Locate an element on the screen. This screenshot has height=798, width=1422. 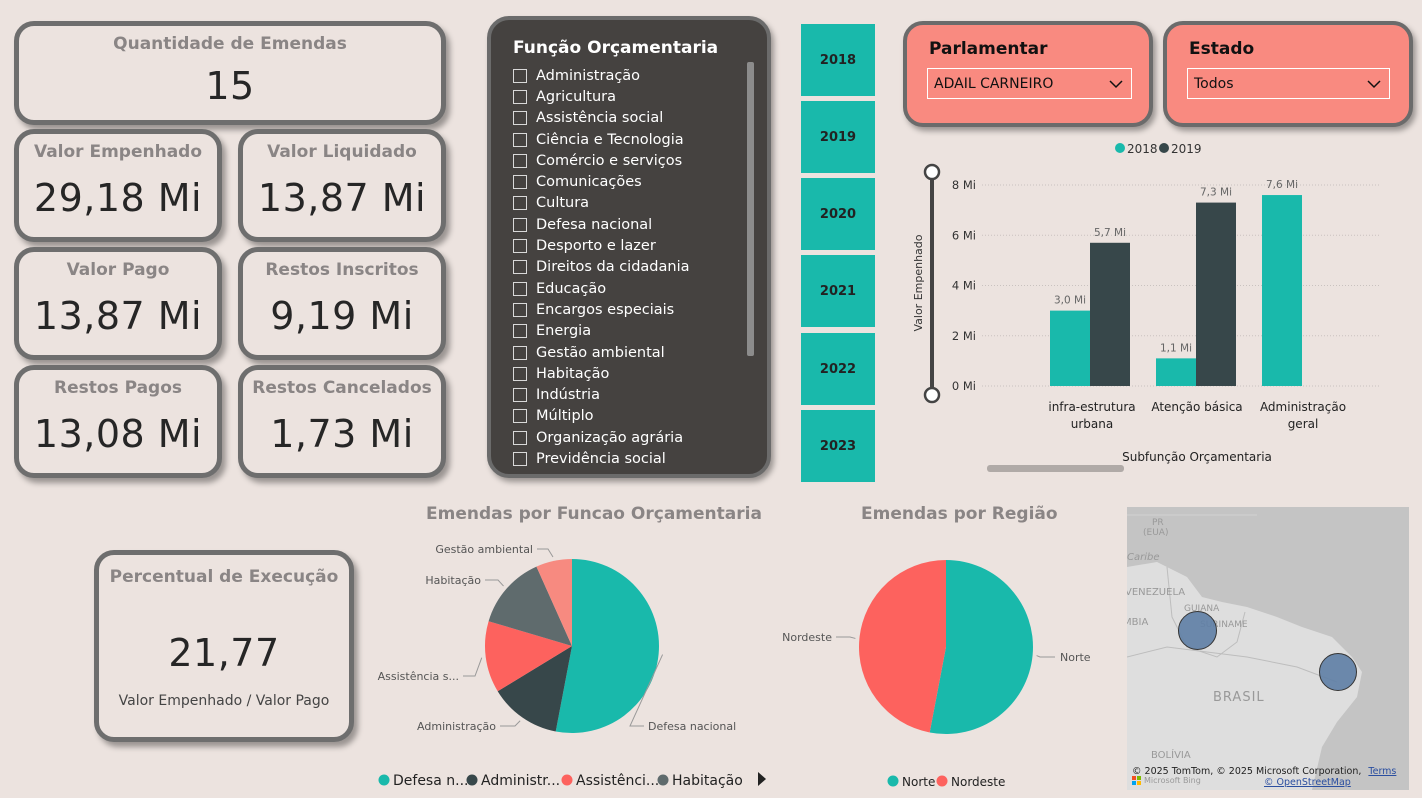
funcao-filter-item: Educação is located at coordinates (623, 288).